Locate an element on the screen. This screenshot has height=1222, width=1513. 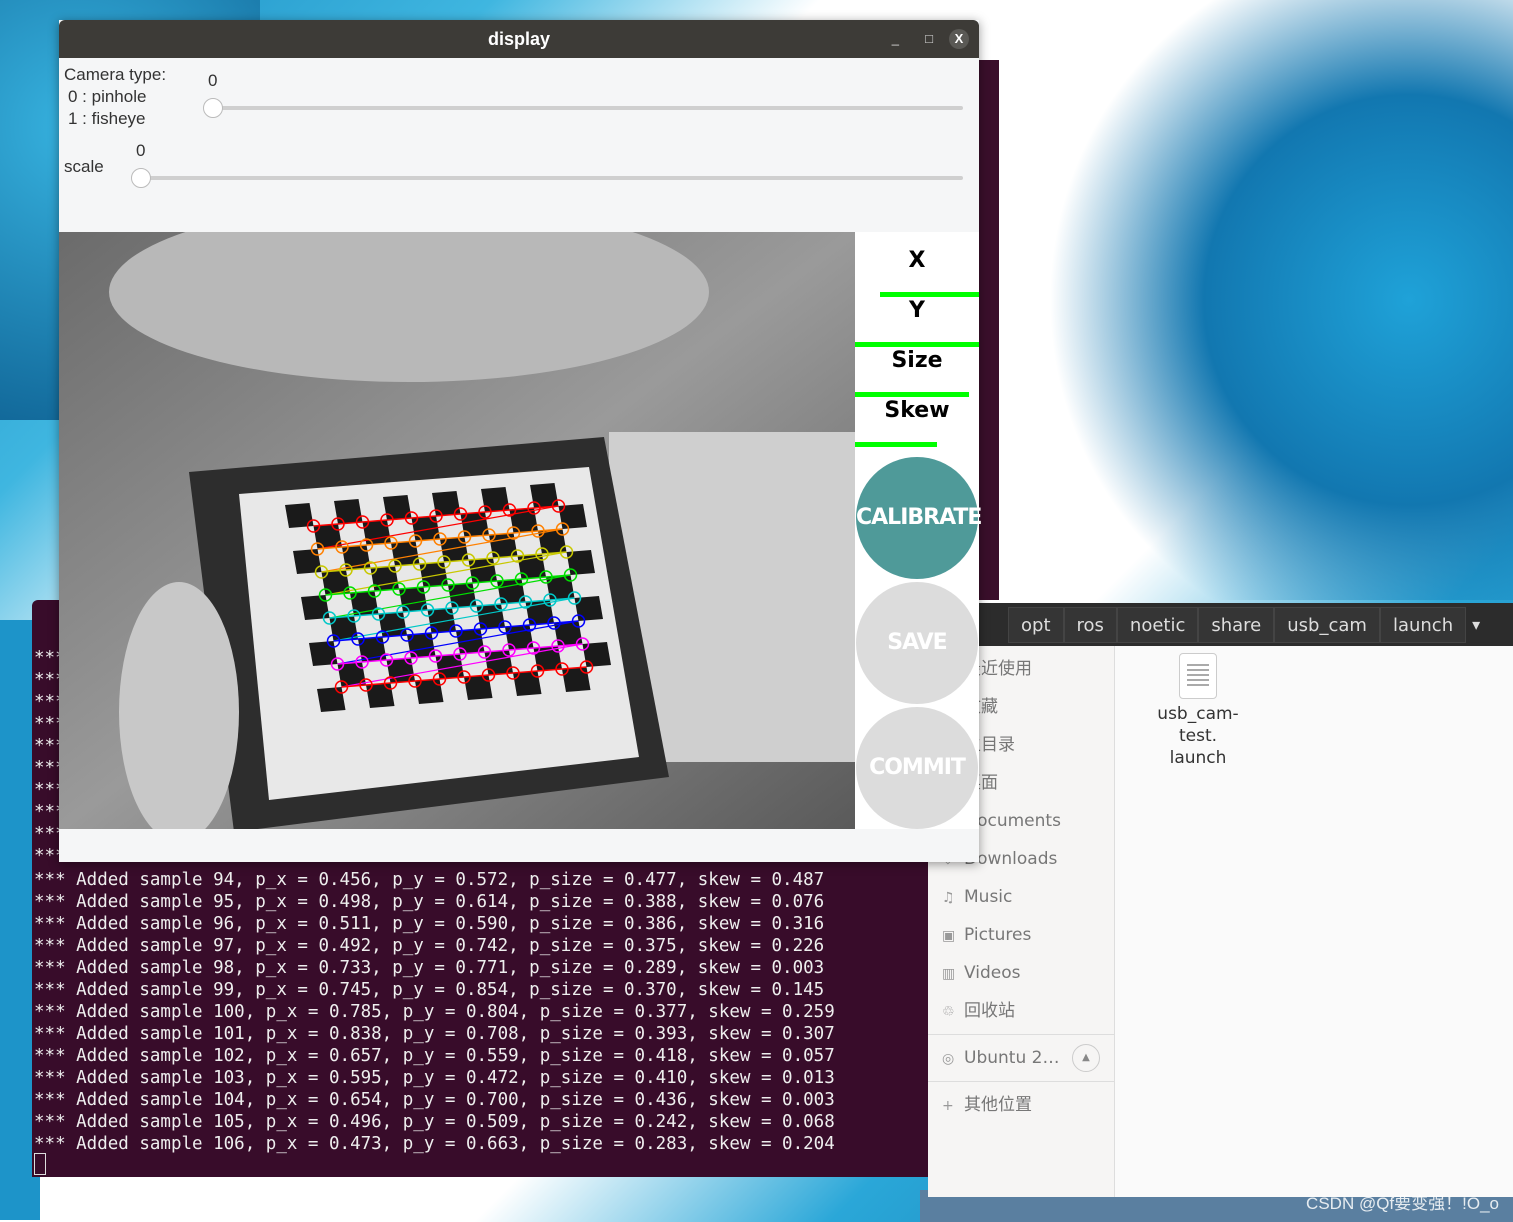
progress-label-size: Size is located at coordinates (917, 360).